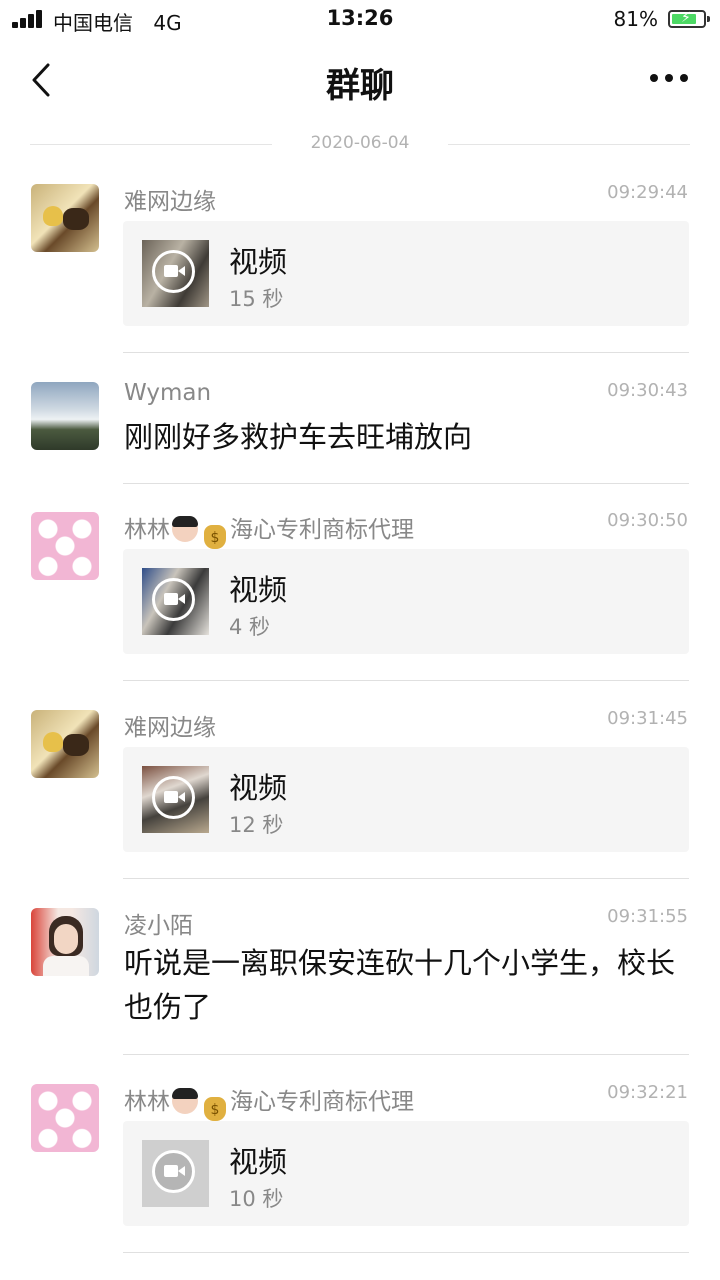 The width and height of the screenshot is (720, 1280). Describe the element at coordinates (647, 390) in the screenshot. I see `message-time: 09:30:43` at that location.